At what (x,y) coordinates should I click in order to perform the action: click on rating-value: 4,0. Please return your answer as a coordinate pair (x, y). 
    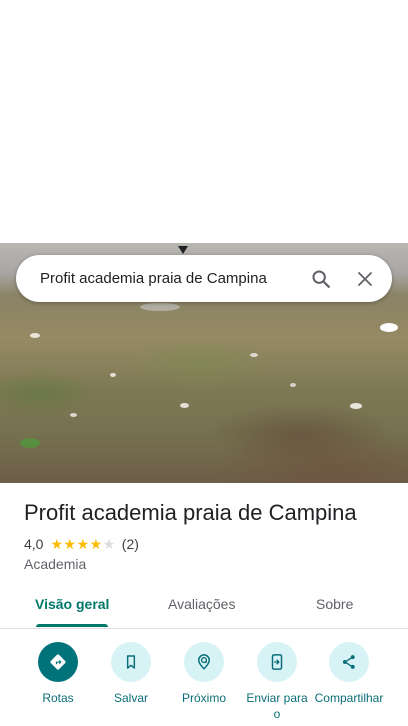
    Looking at the image, I should click on (34, 544).